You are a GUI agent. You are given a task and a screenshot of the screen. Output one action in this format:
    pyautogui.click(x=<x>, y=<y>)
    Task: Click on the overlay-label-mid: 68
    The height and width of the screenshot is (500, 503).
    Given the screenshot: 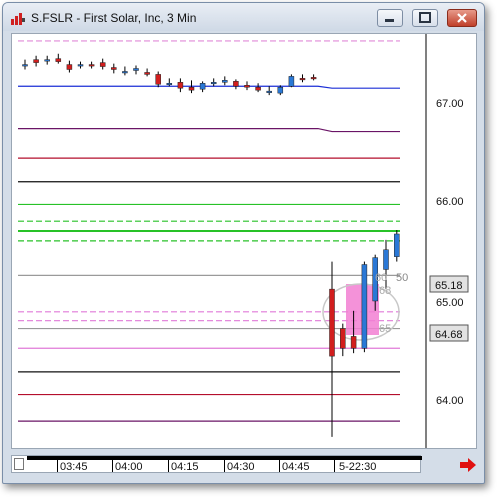 What is the action you would take?
    pyautogui.click(x=385, y=291)
    